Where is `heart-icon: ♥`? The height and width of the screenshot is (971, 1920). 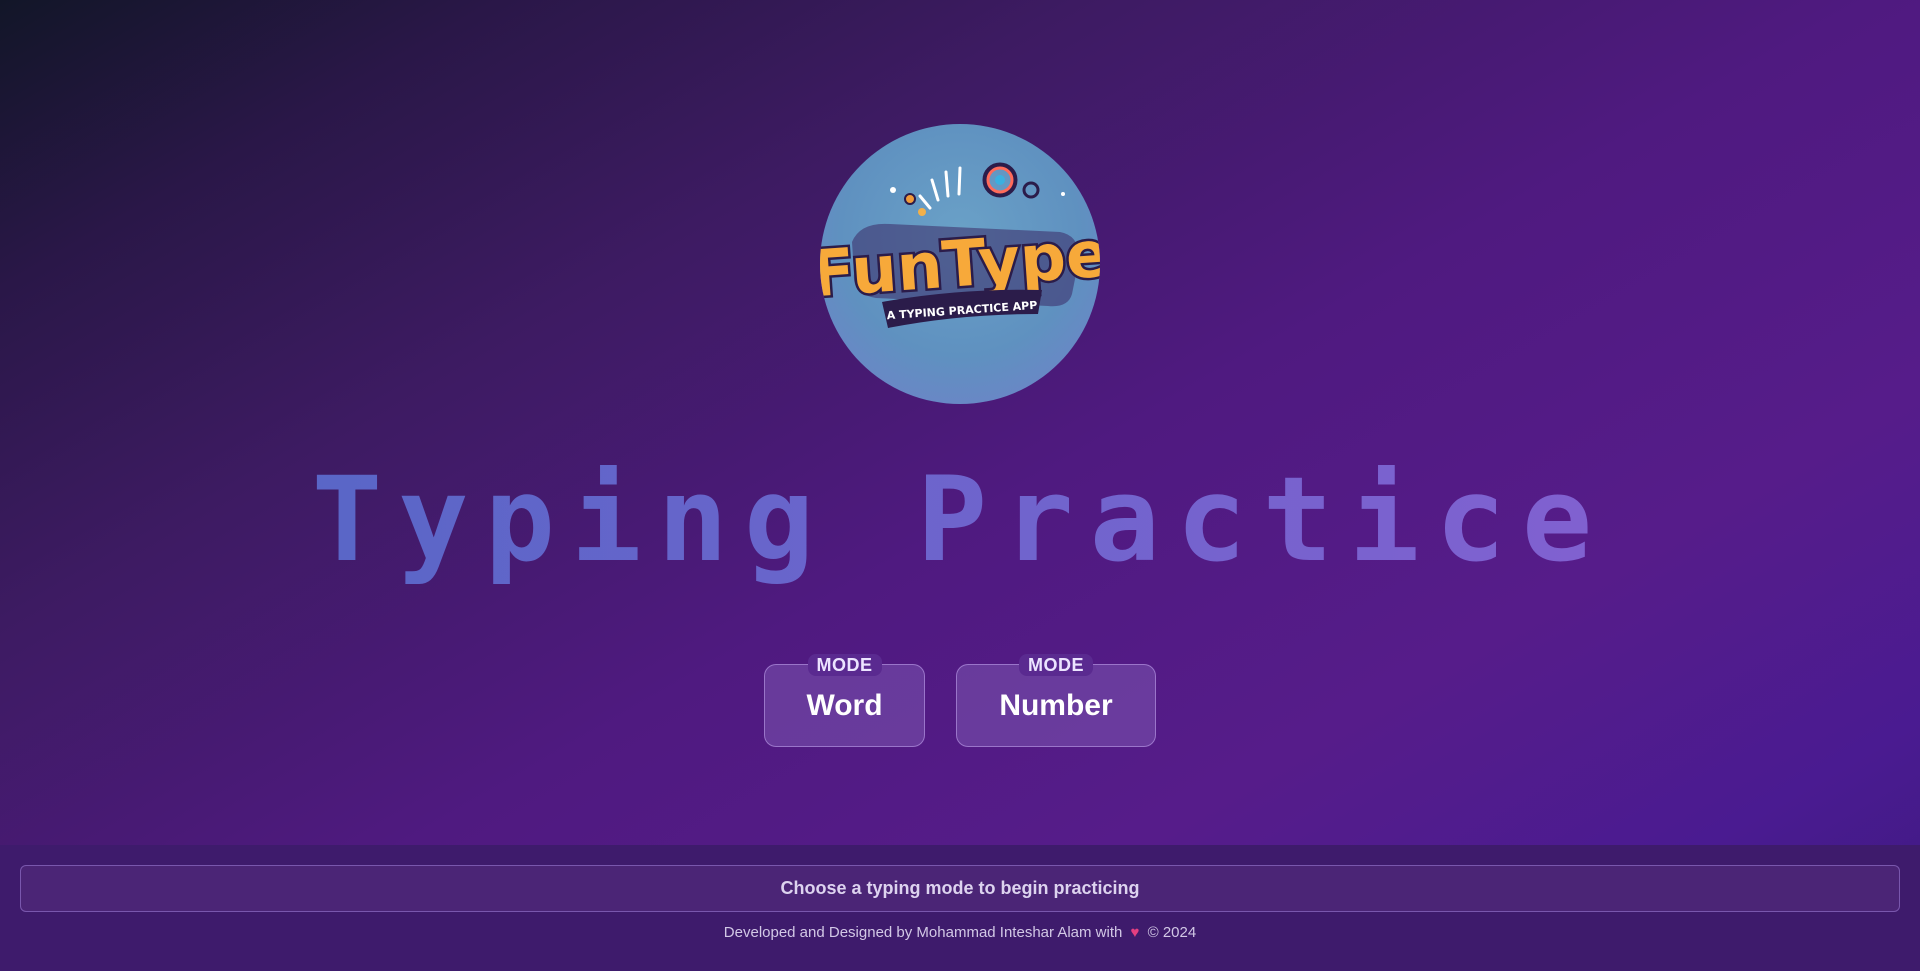
heart-icon: ♥ is located at coordinates (1135, 932).